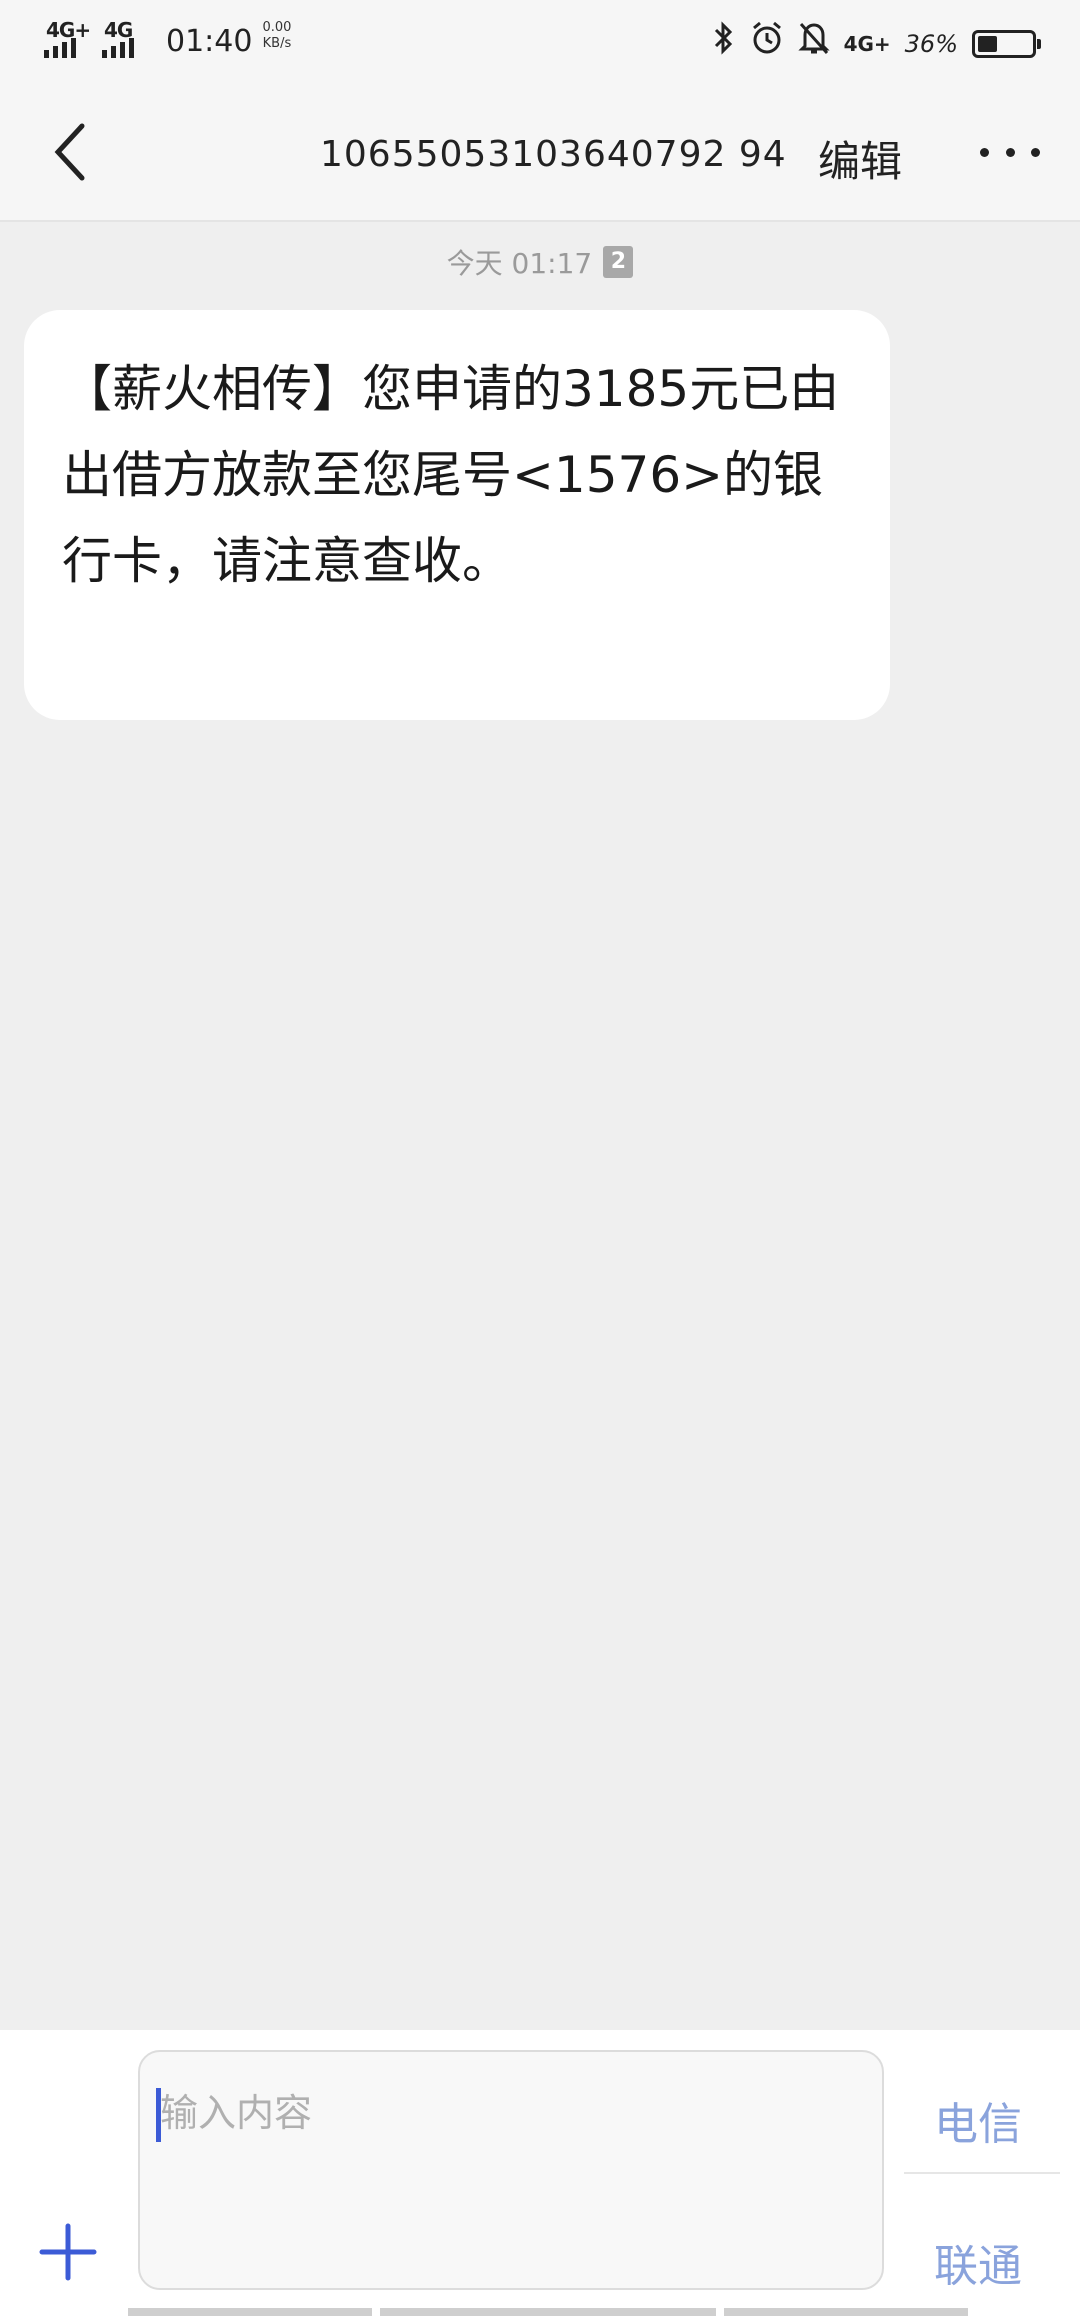  I want to click on send-buttons-divider, so click(982, 2173).